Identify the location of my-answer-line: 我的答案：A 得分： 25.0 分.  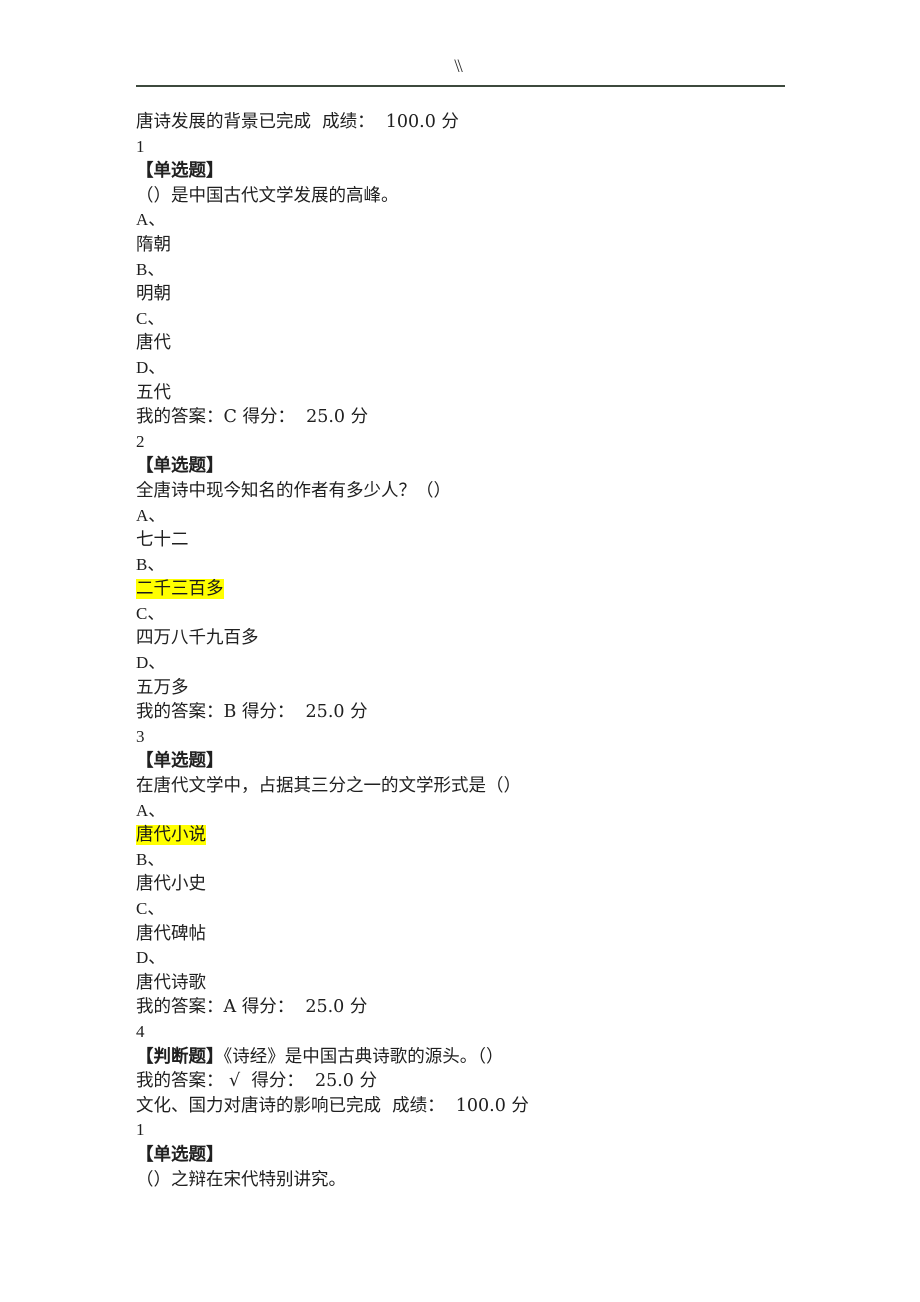
(252, 1007).